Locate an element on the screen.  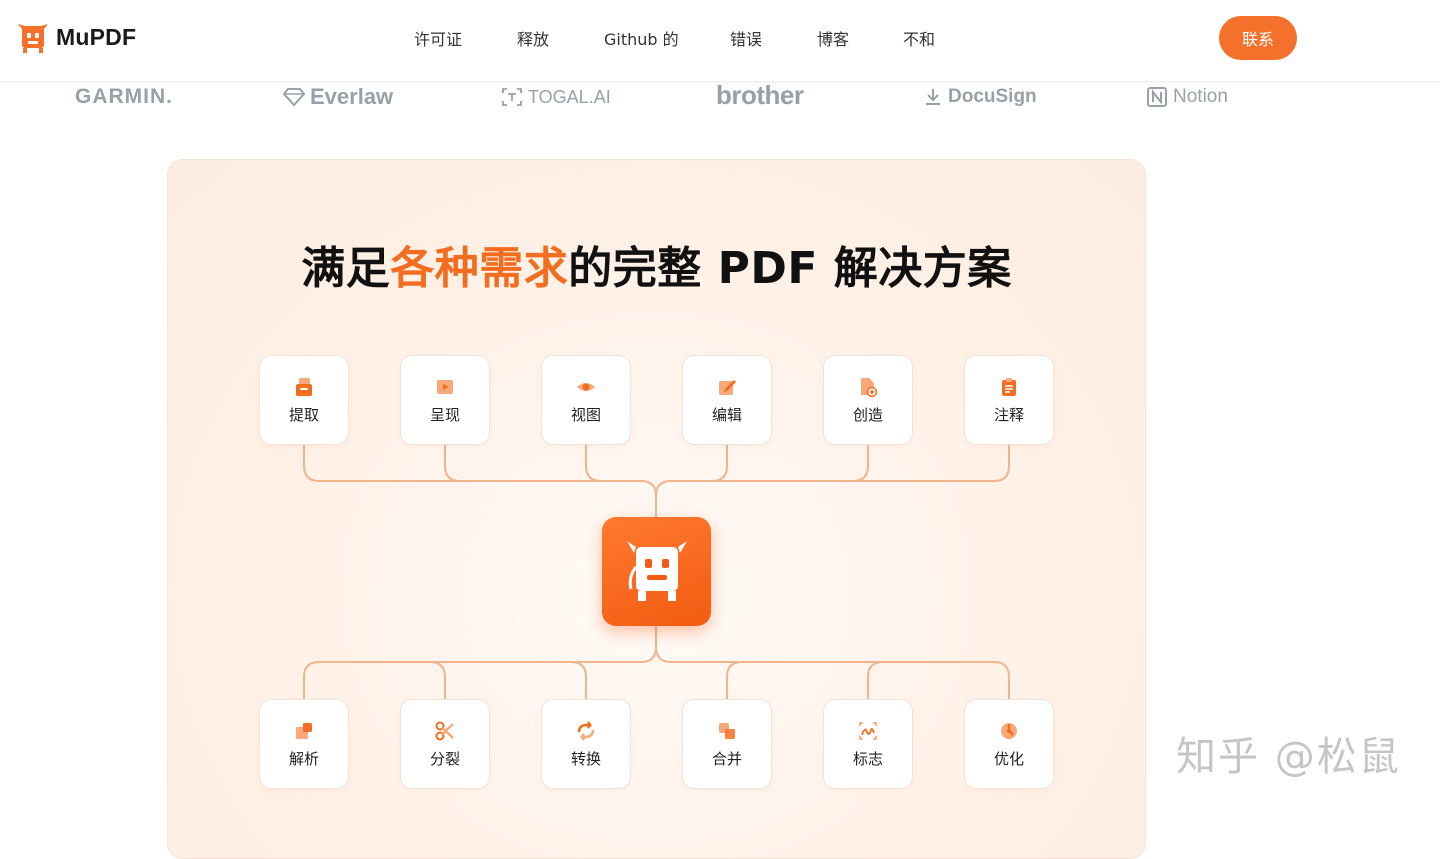
feature-label: 优化 is located at coordinates (1008, 758).